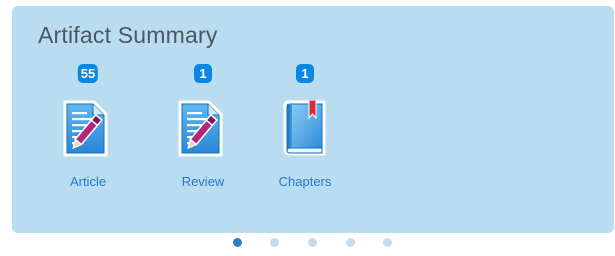 The height and width of the screenshot is (256, 615). What do you see at coordinates (128, 35) in the screenshot?
I see `panel-title: Artifact Summary` at bounding box center [128, 35].